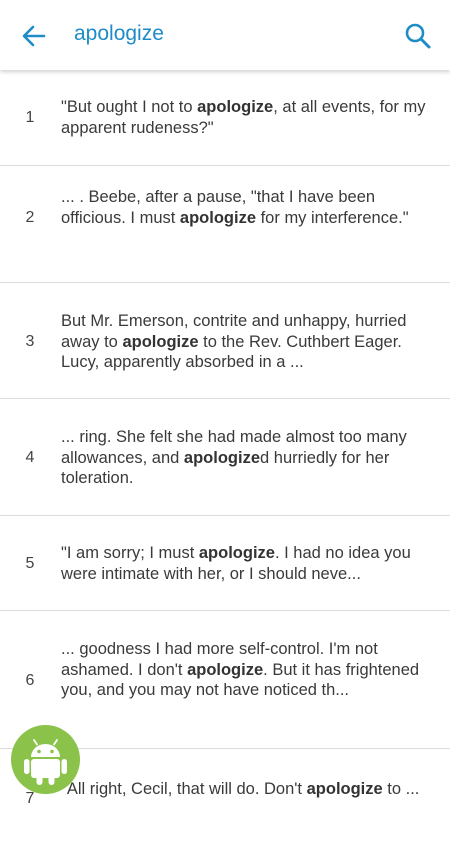 This screenshot has height=849, width=450. Describe the element at coordinates (30, 563) in the screenshot. I see `result-number: 5` at that location.